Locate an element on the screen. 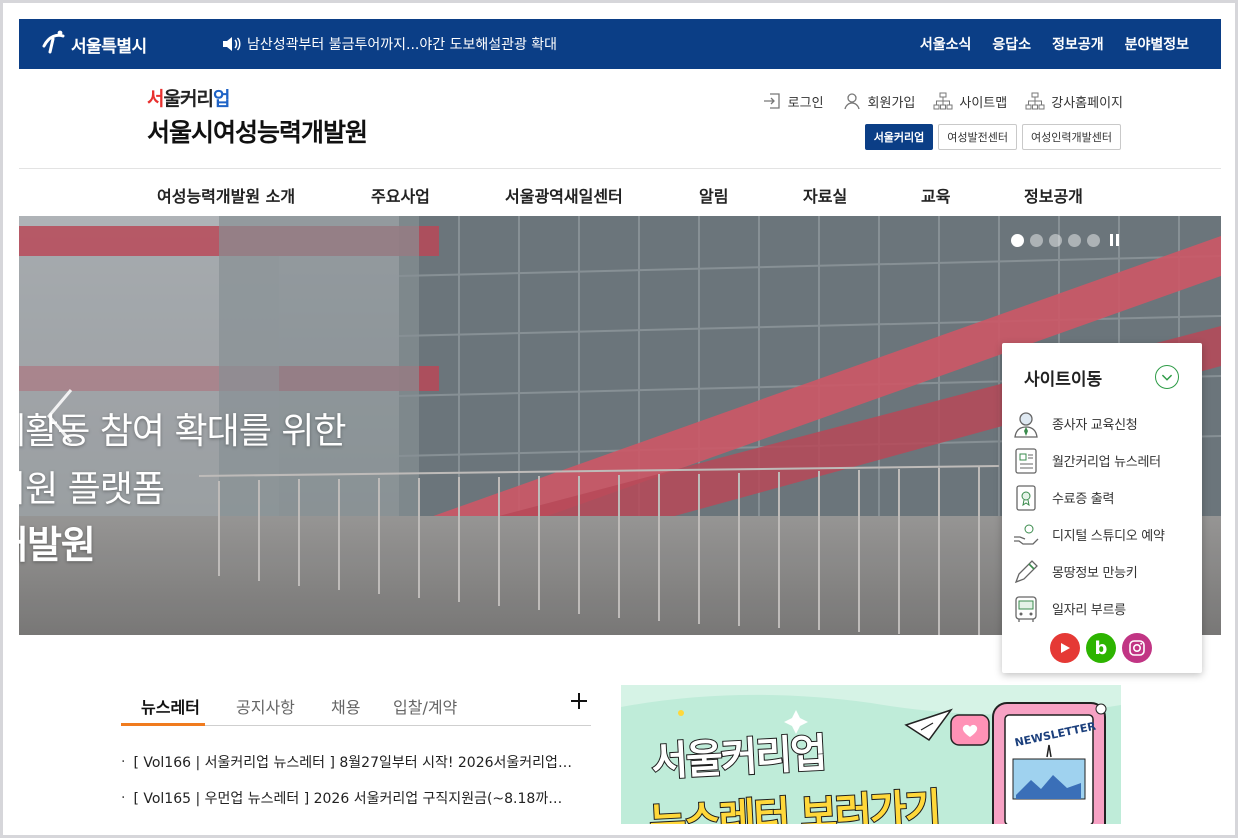 This screenshot has width=1238, height=838. quick-link-label: 몽땅정보 만능키 is located at coordinates (1095, 573).